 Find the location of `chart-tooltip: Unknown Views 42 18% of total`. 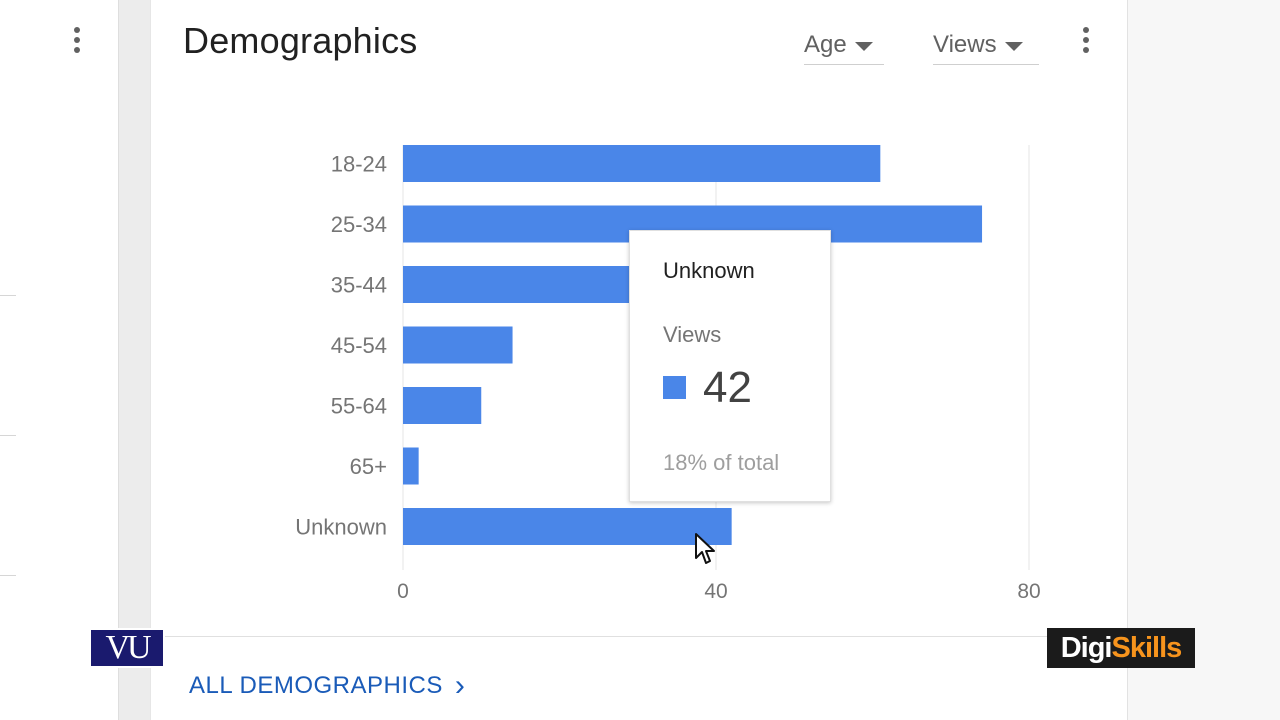

chart-tooltip: Unknown Views 42 18% of total is located at coordinates (730, 366).